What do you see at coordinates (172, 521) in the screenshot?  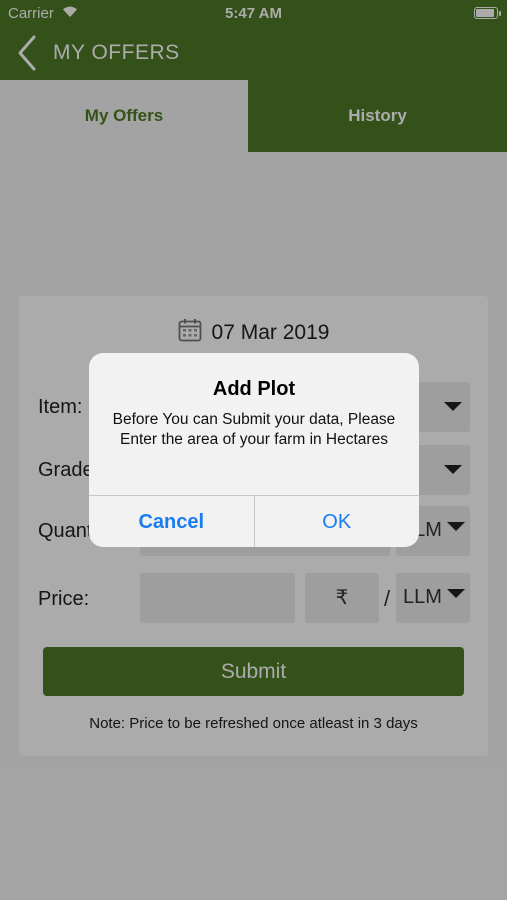 I see `cancel-button: Cancel` at bounding box center [172, 521].